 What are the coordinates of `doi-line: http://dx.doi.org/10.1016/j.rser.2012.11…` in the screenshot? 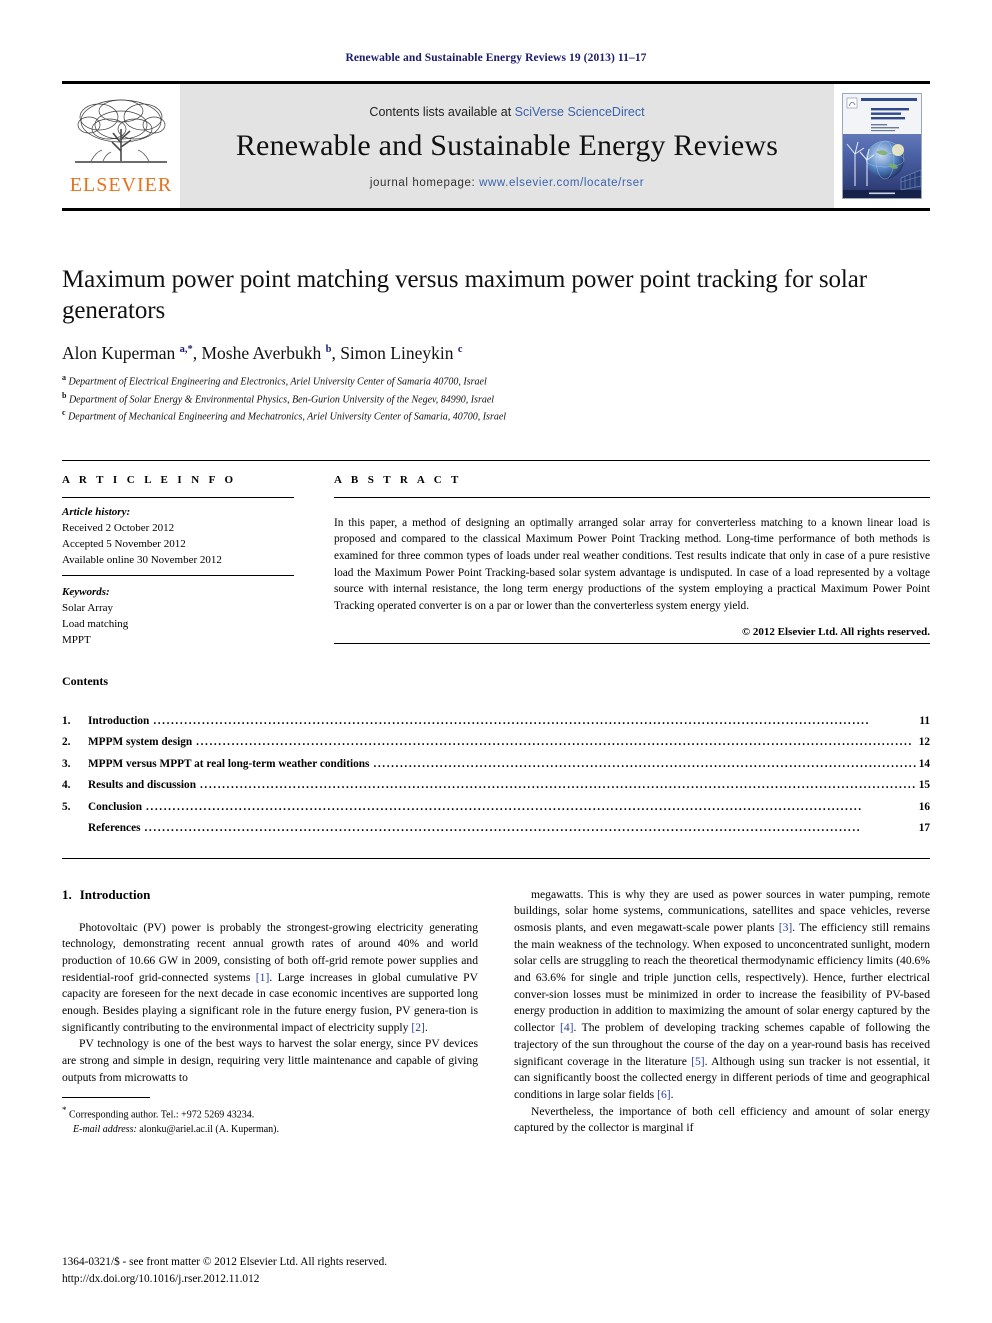 It's located at (224, 1279).